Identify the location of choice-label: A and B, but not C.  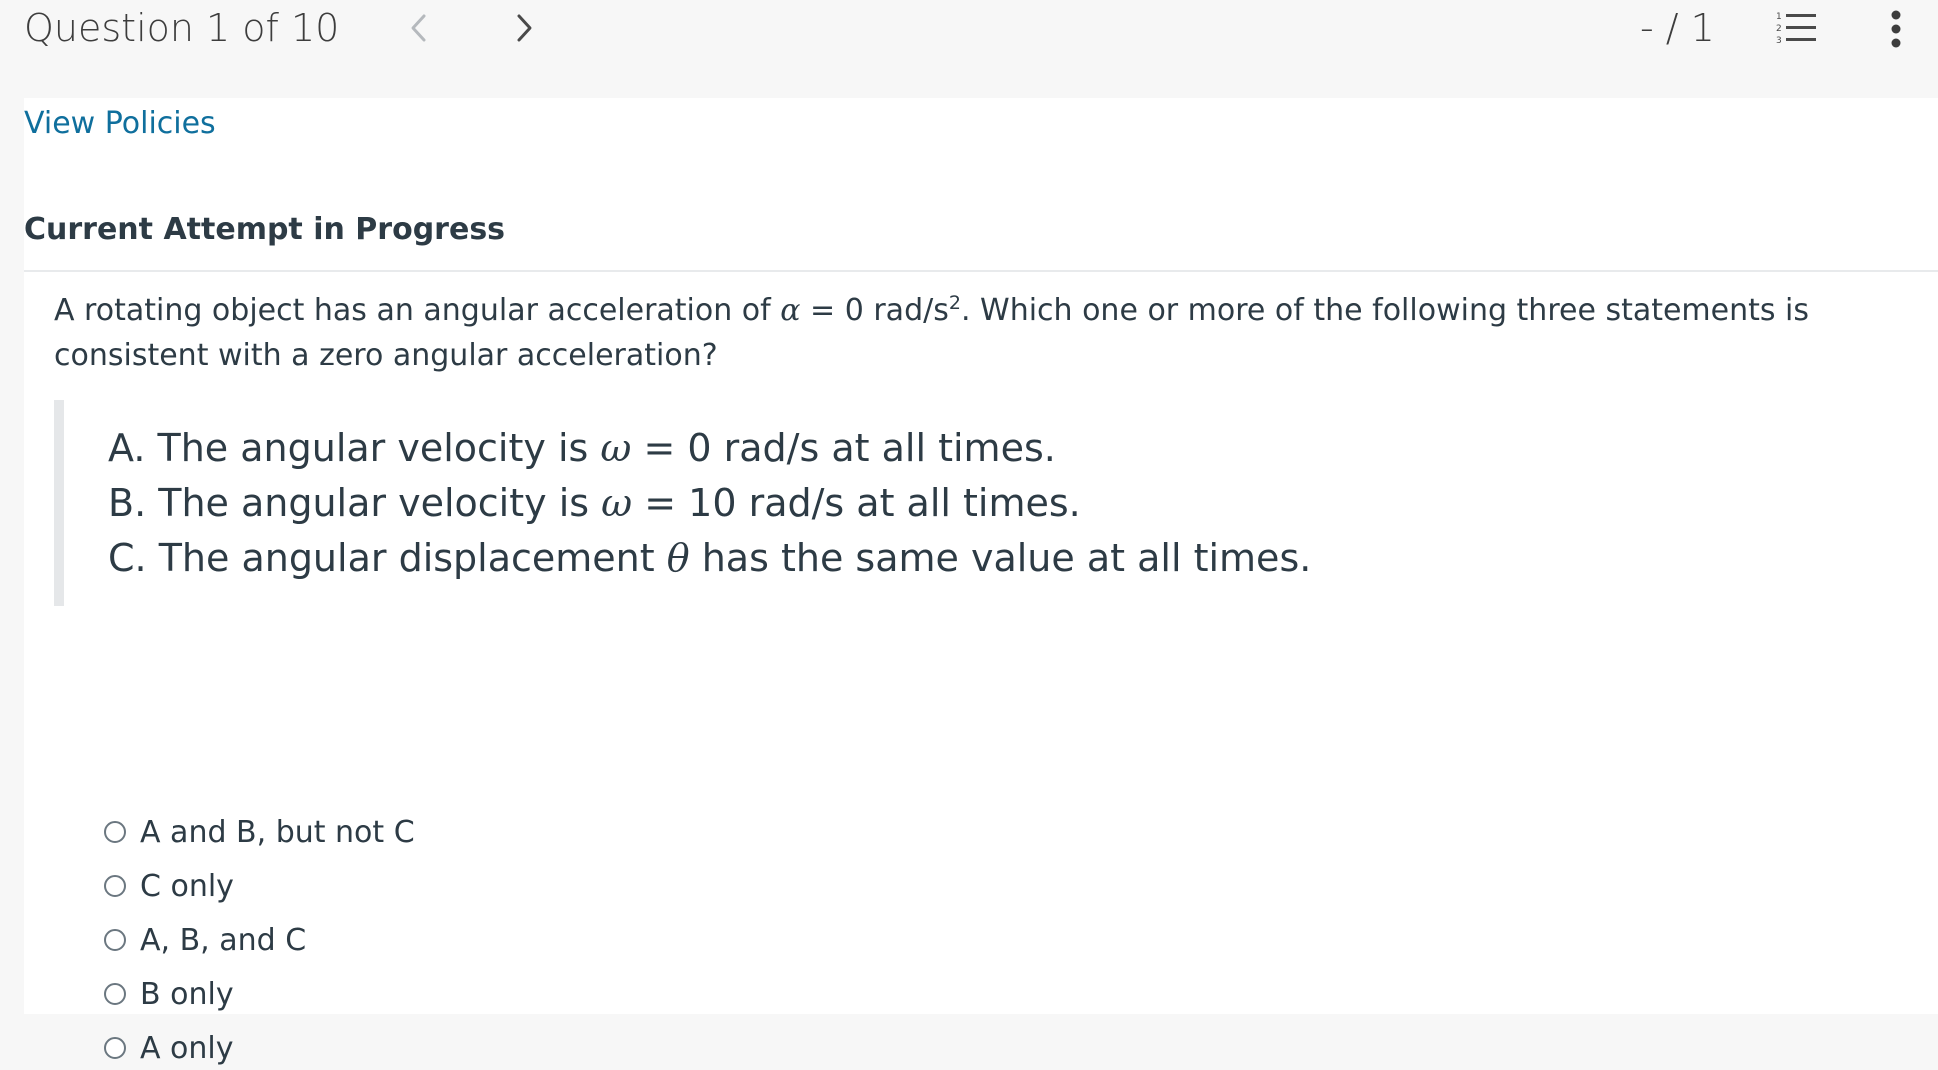
(277, 832).